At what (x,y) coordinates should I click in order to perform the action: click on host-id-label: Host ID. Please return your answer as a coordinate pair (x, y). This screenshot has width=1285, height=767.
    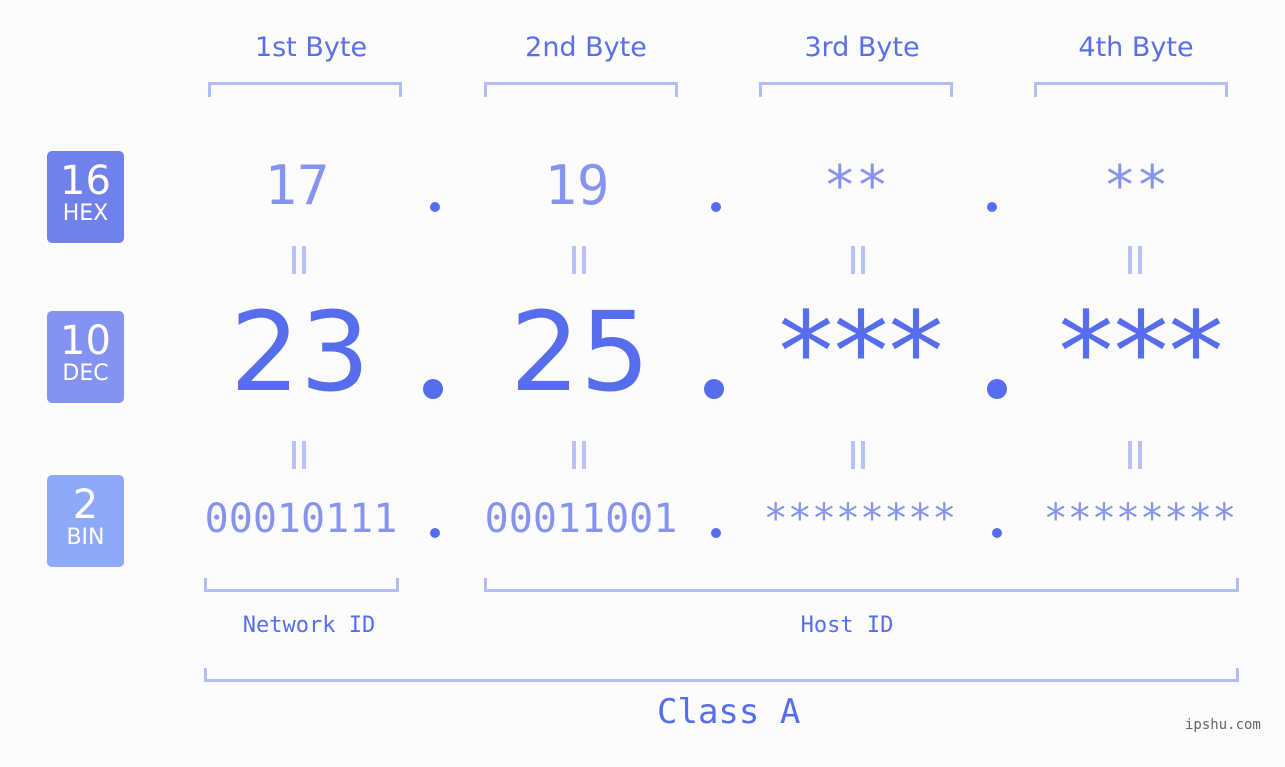
    Looking at the image, I should click on (847, 625).